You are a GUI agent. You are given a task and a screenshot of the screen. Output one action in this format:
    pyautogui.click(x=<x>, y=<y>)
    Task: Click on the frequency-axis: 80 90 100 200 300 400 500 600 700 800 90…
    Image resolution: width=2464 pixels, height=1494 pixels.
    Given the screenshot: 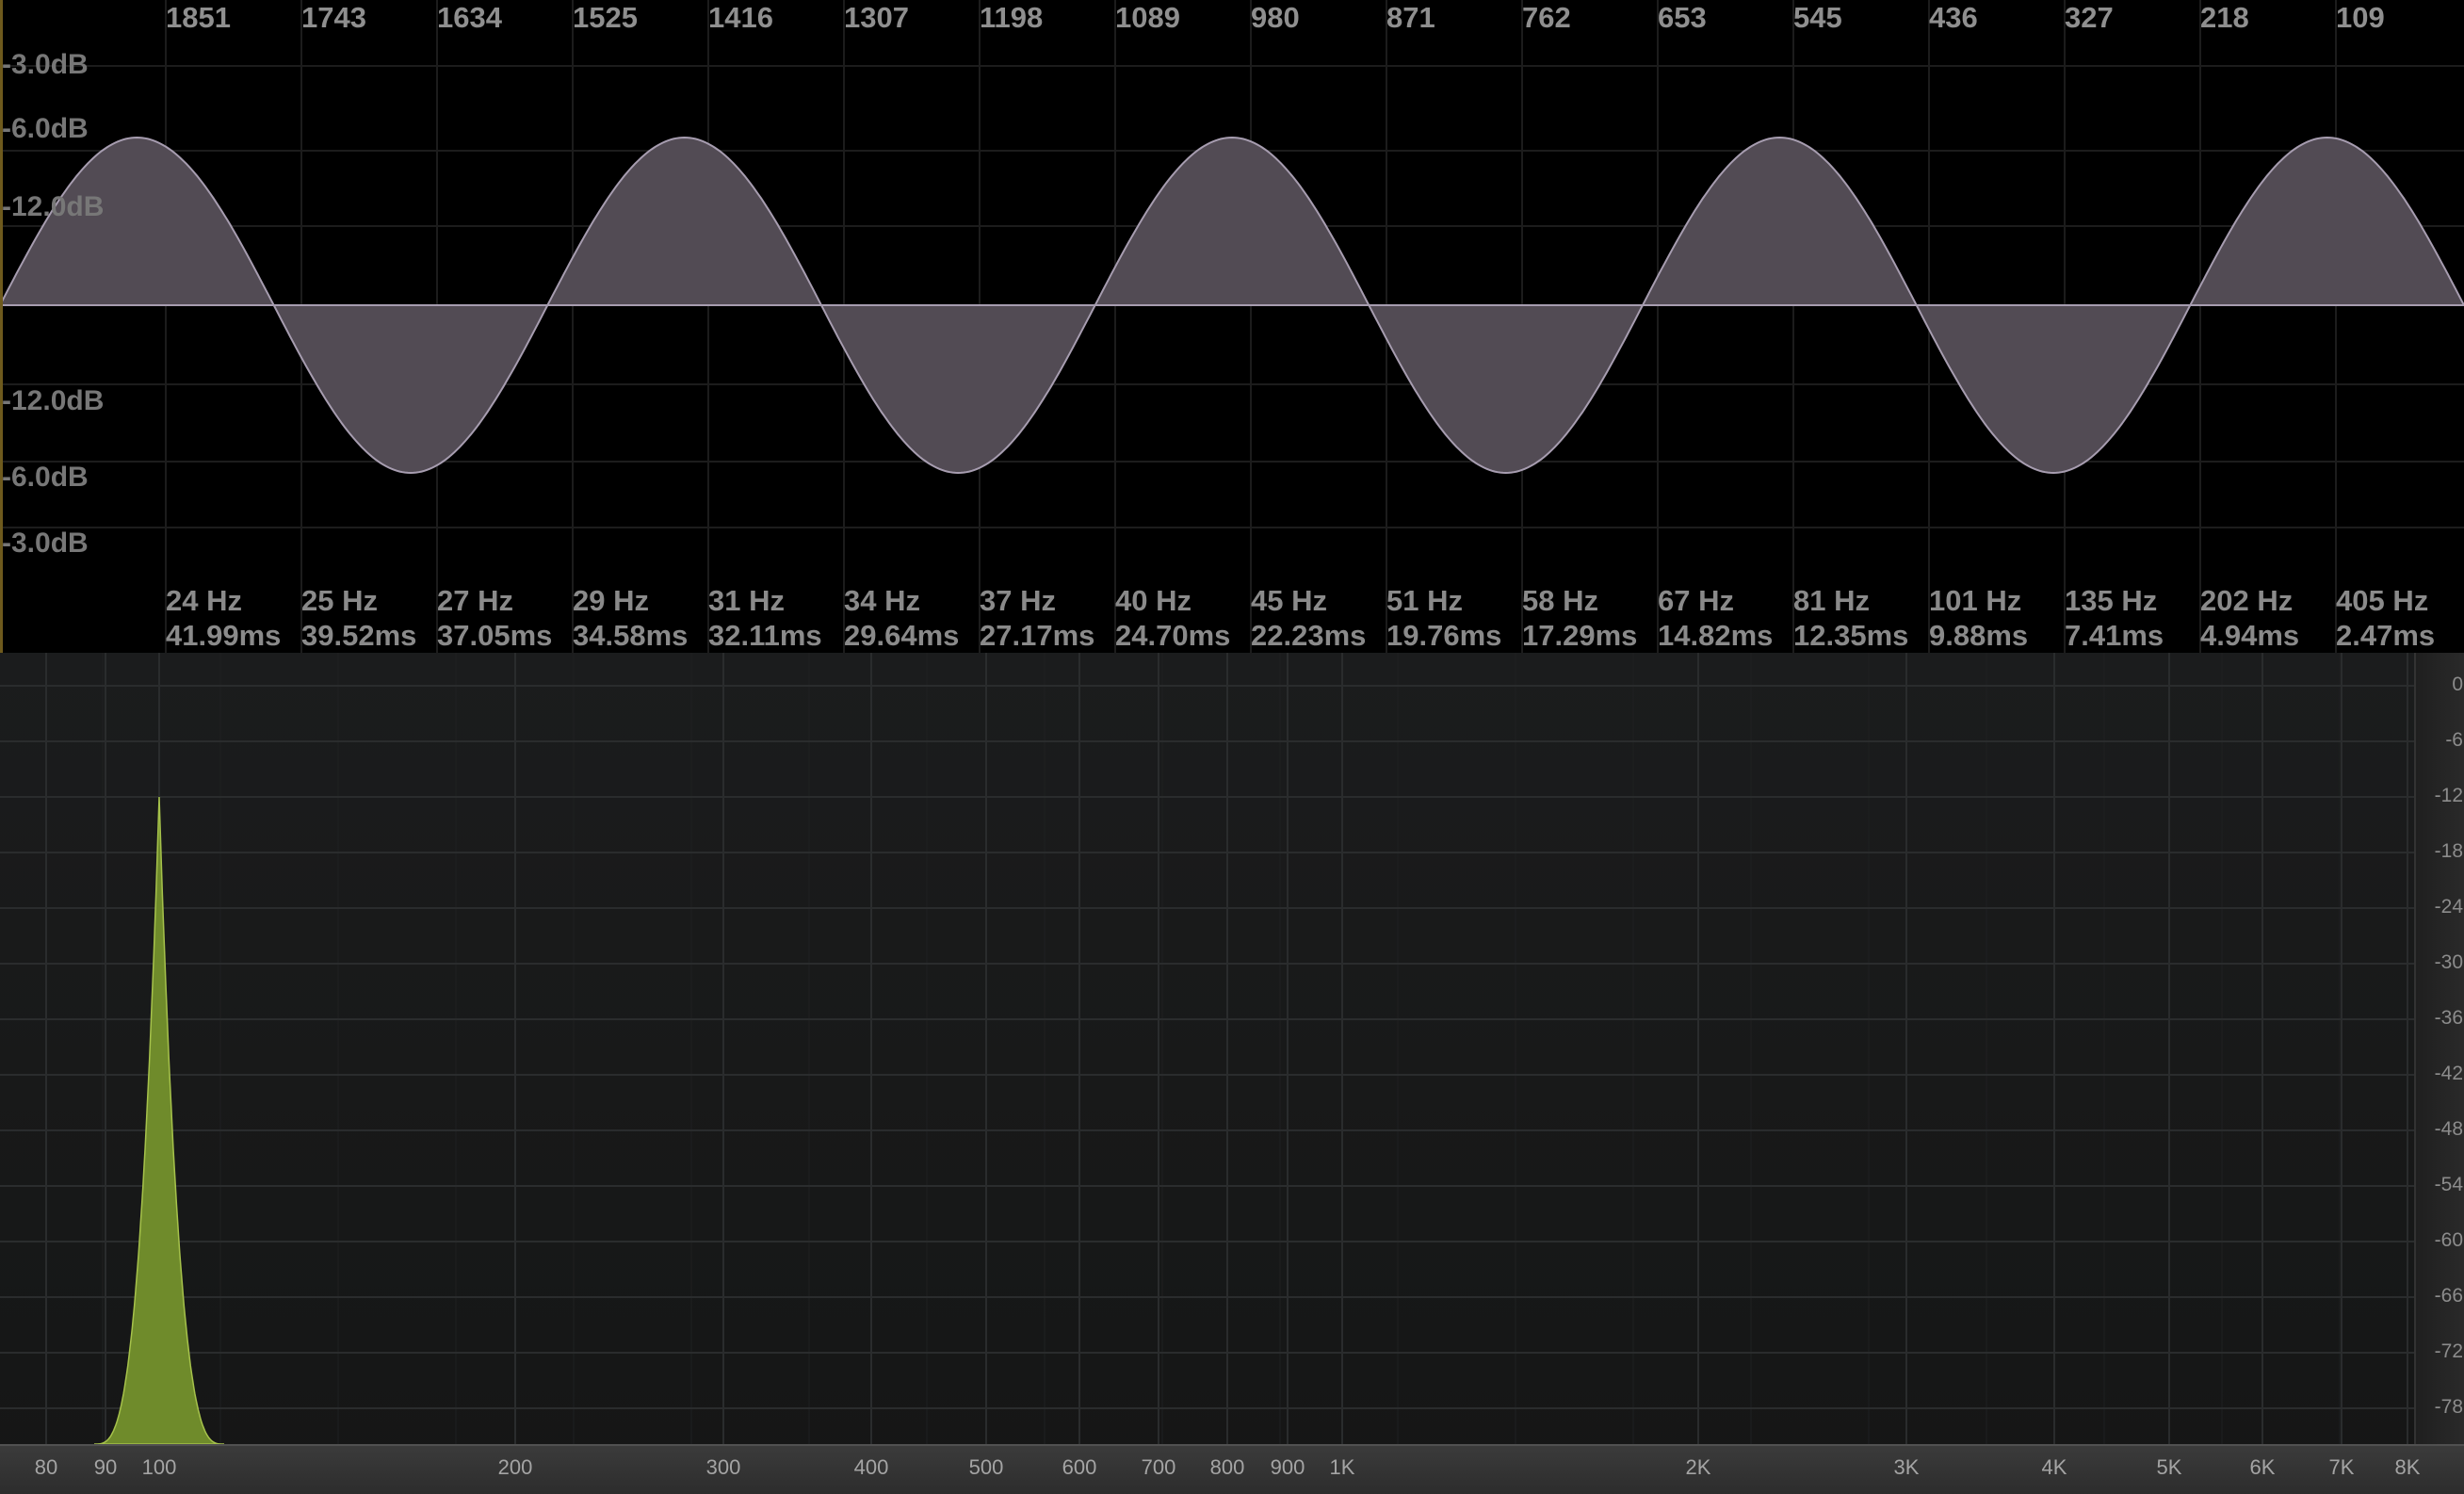 What is the action you would take?
    pyautogui.click(x=1232, y=1469)
    